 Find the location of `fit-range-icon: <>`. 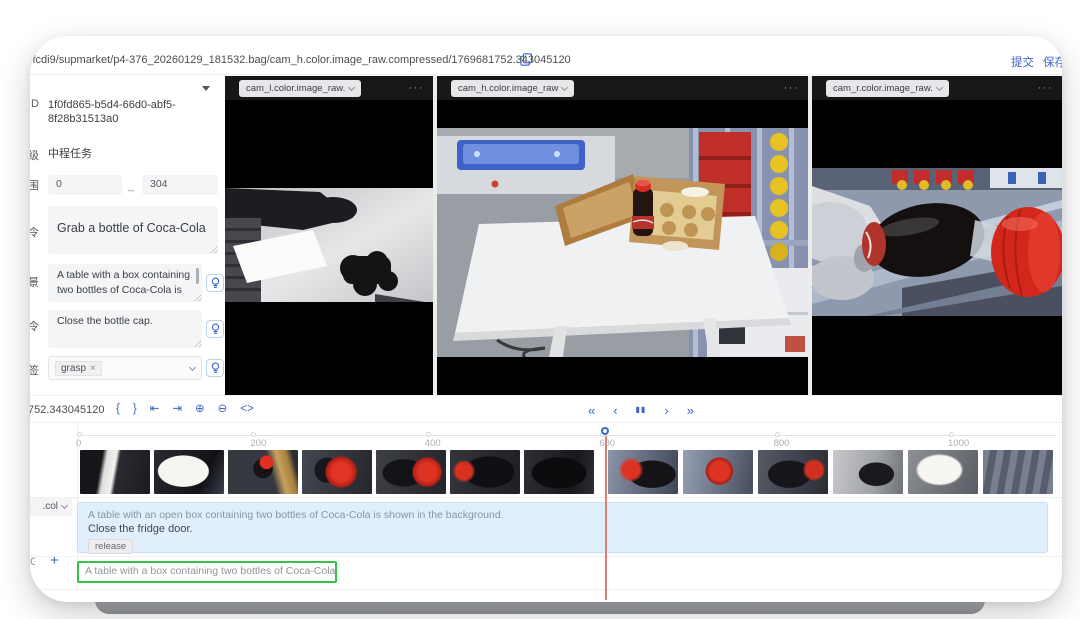

fit-range-icon: <> is located at coordinates (246, 410).